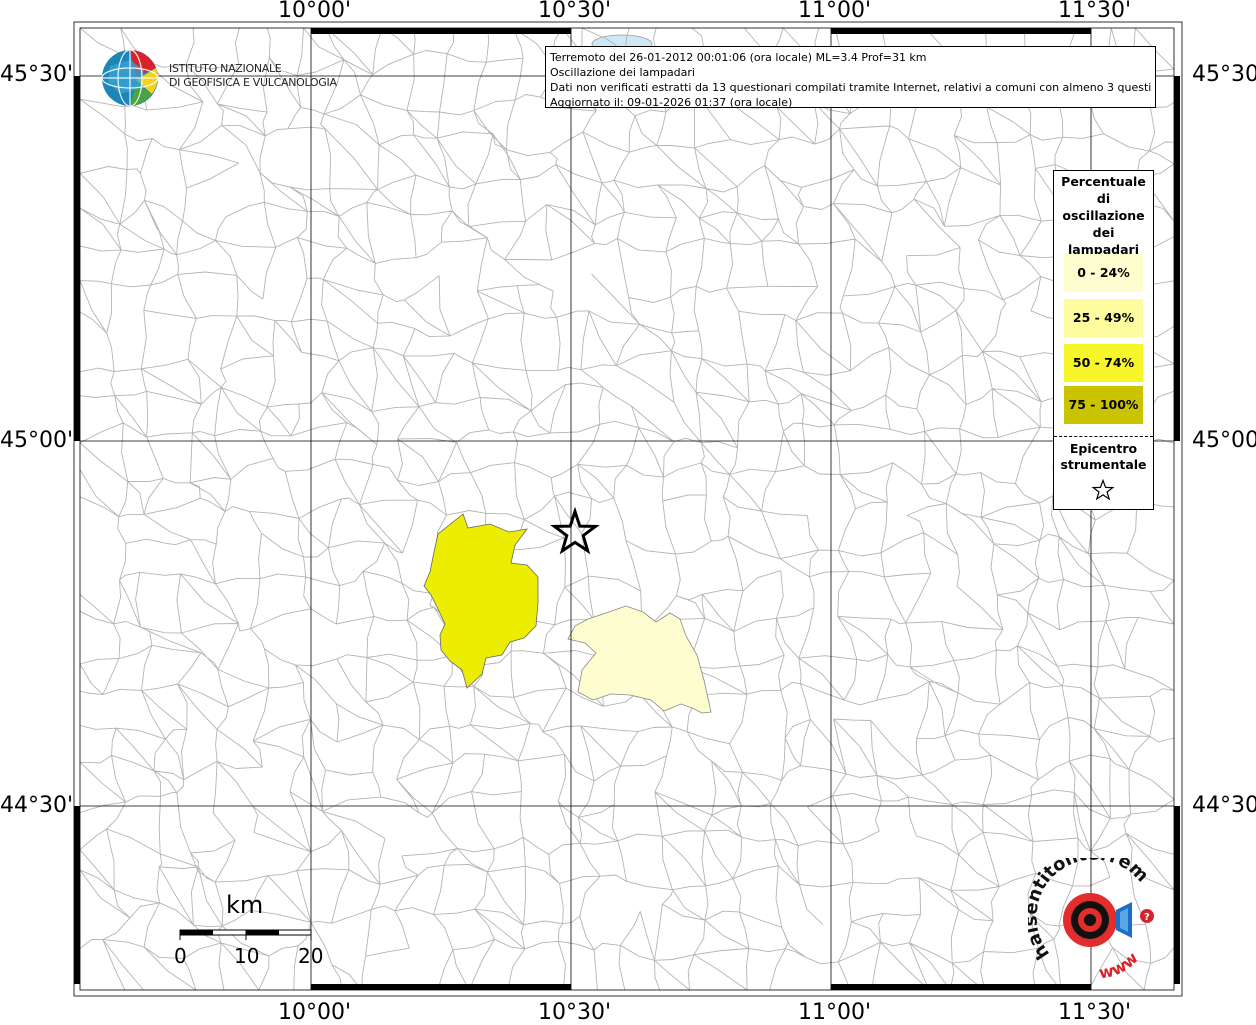  What do you see at coordinates (1095, 1012) in the screenshot?
I see `bottom-tick-label: 11°30'` at bounding box center [1095, 1012].